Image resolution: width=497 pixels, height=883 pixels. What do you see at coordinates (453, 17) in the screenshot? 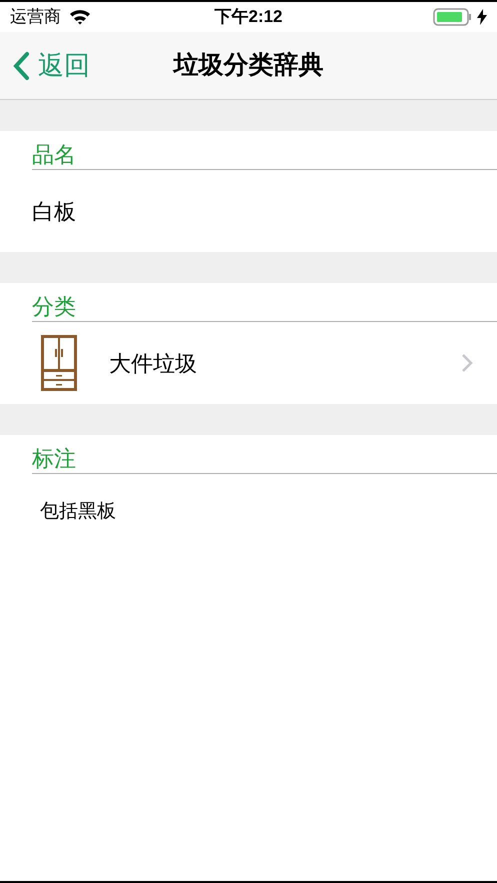
I see `battery-icon` at bounding box center [453, 17].